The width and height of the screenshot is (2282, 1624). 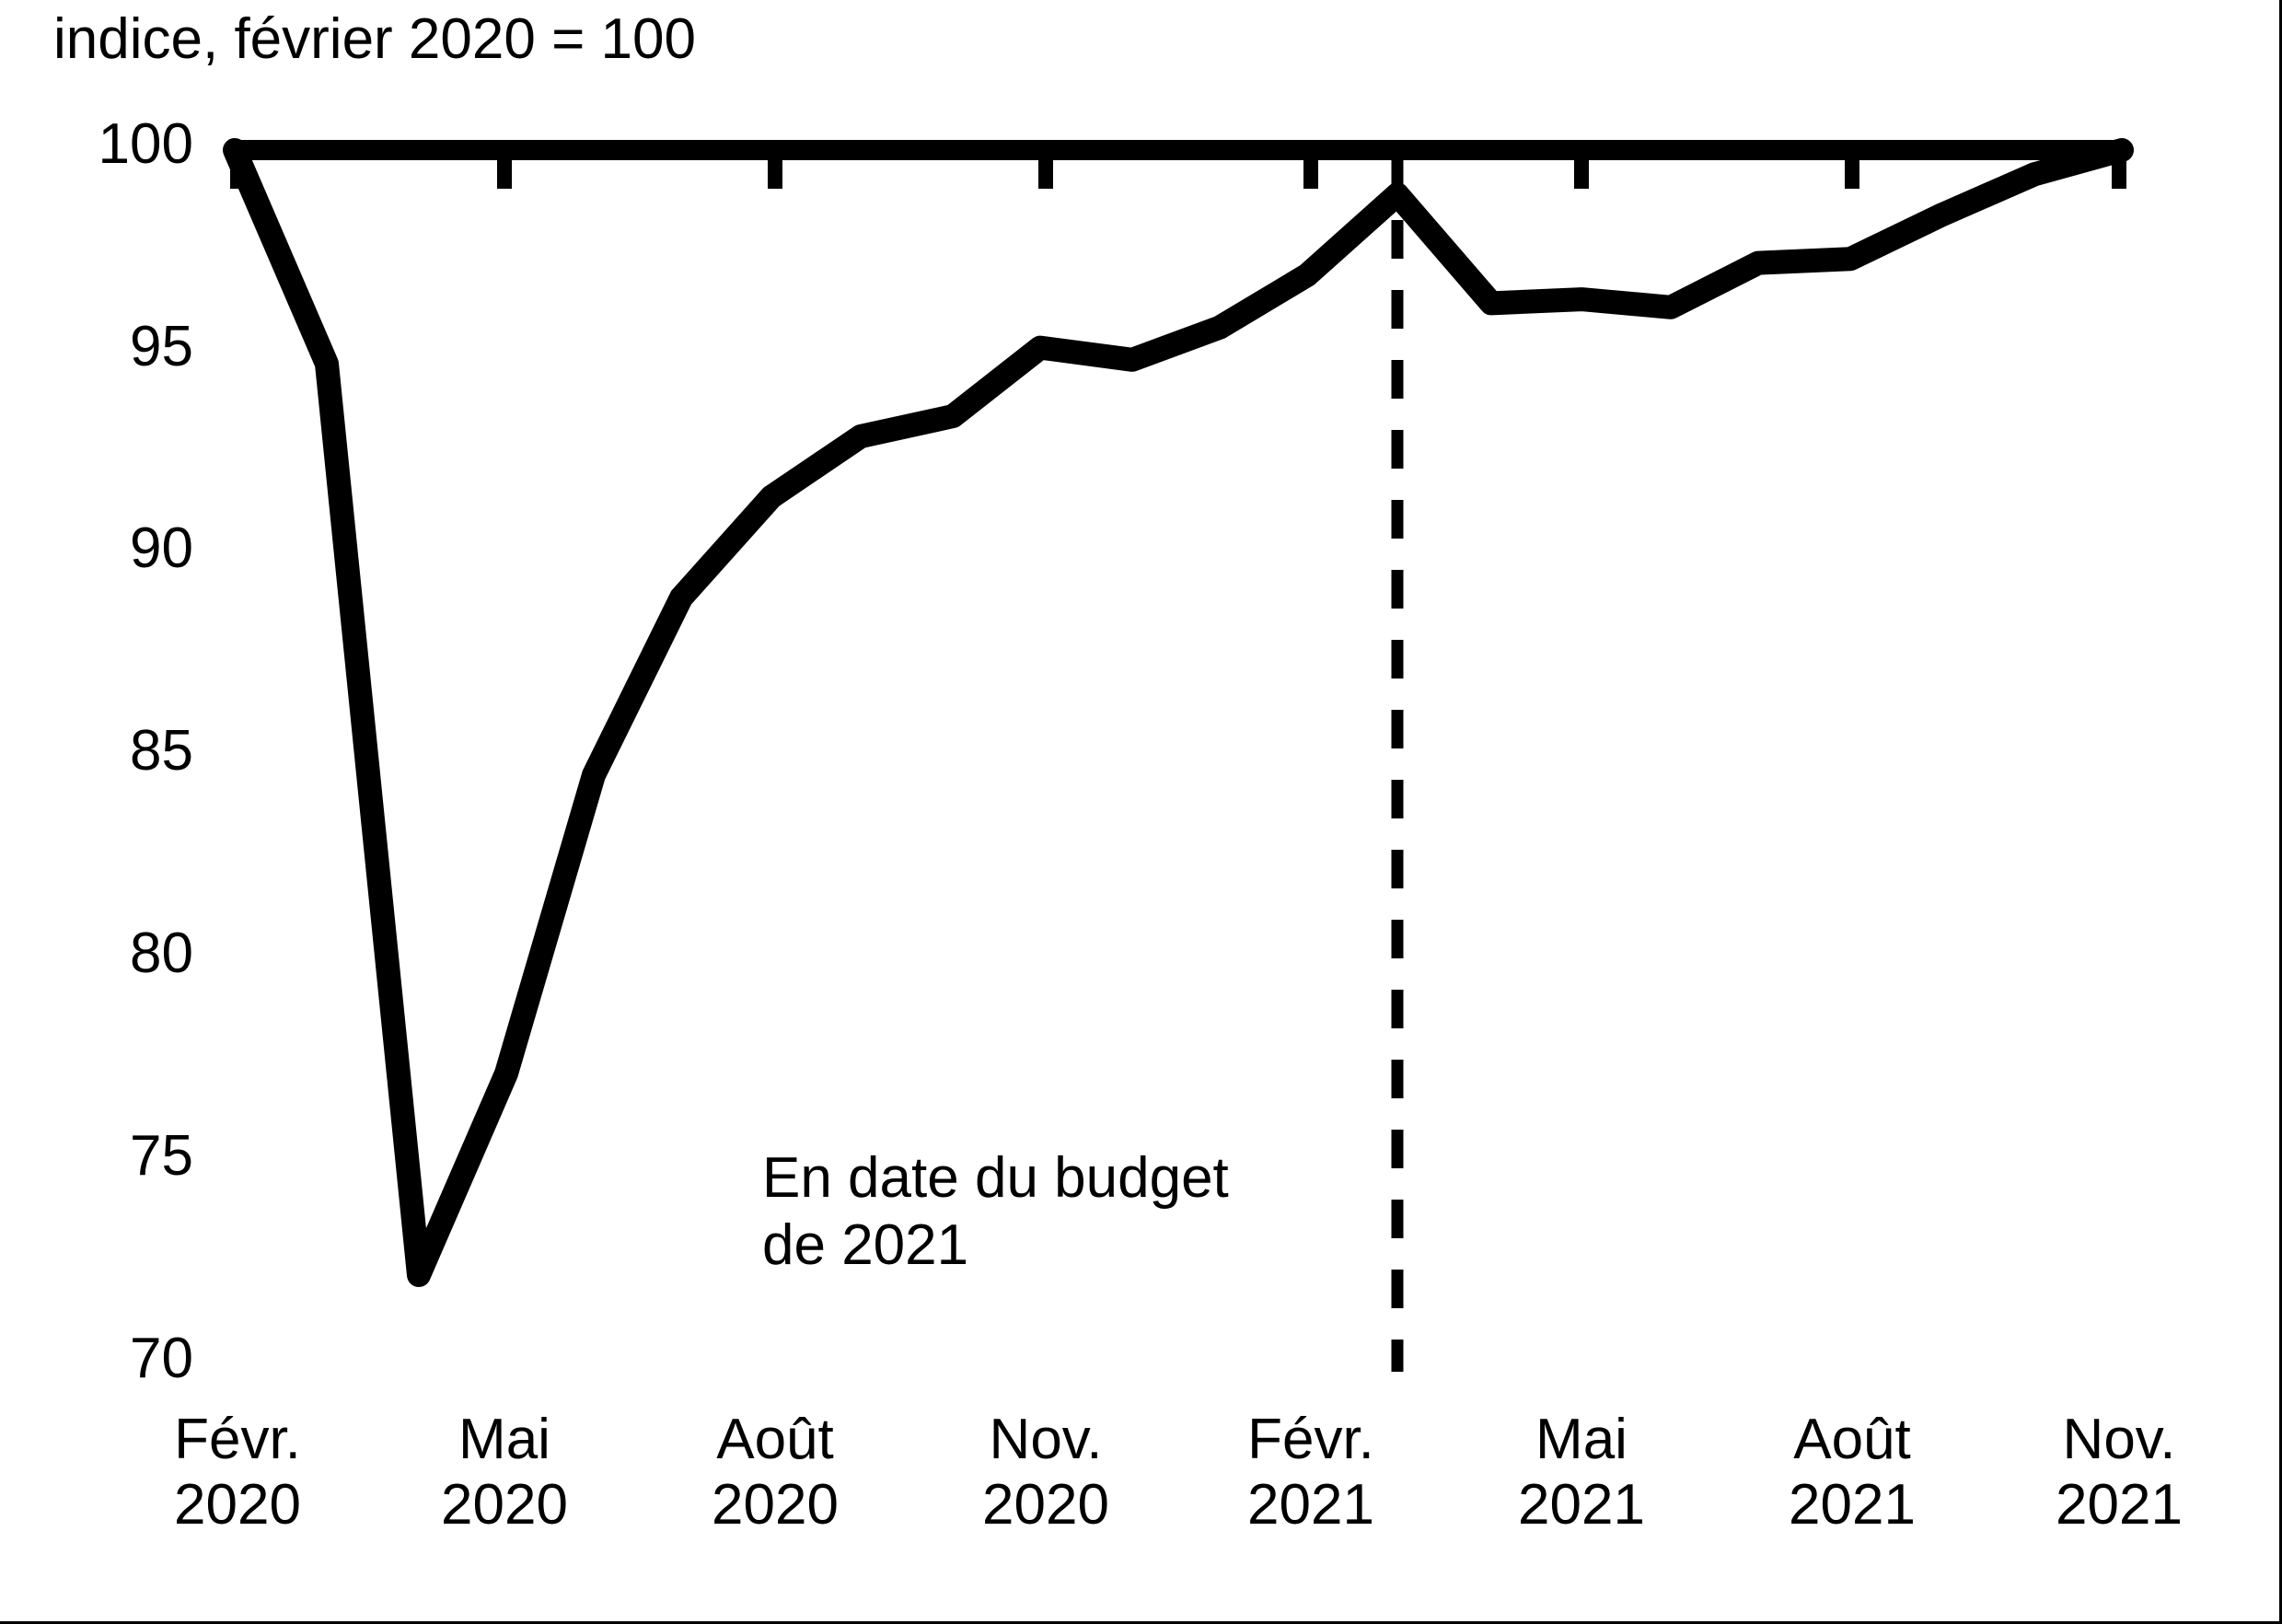 What do you see at coordinates (1084, 1211) in the screenshot?
I see `budget-2021-annotation: En date du budget de 2021` at bounding box center [1084, 1211].